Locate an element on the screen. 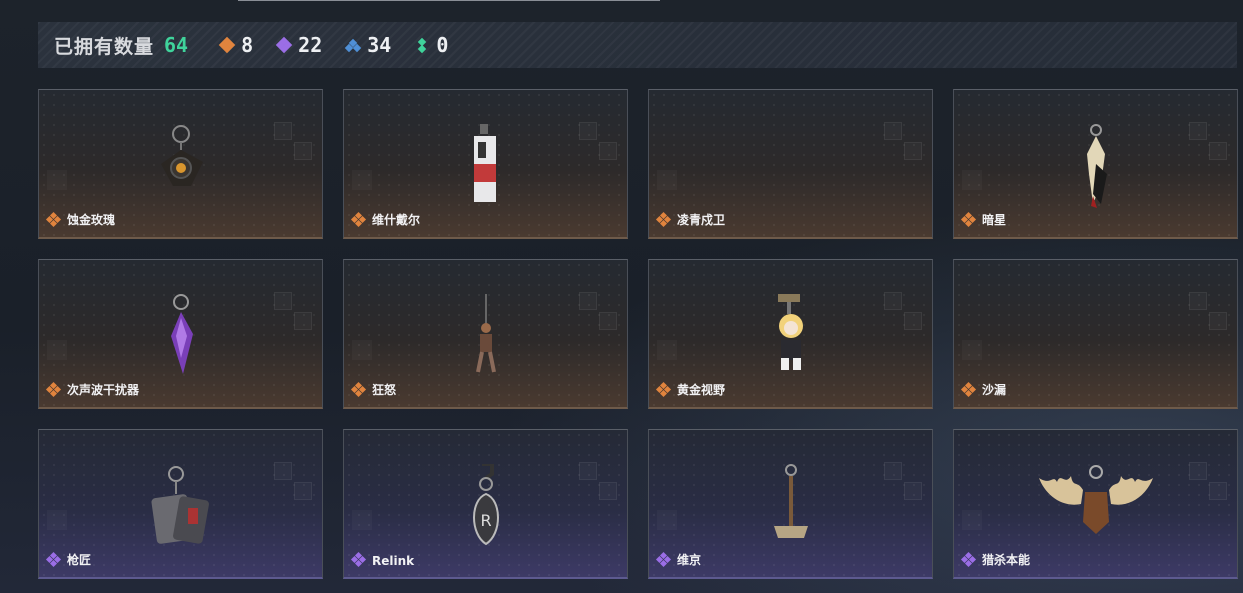 This screenshot has height=593, width=1243. charm-card: 猎杀本能 is located at coordinates (1095, 504).